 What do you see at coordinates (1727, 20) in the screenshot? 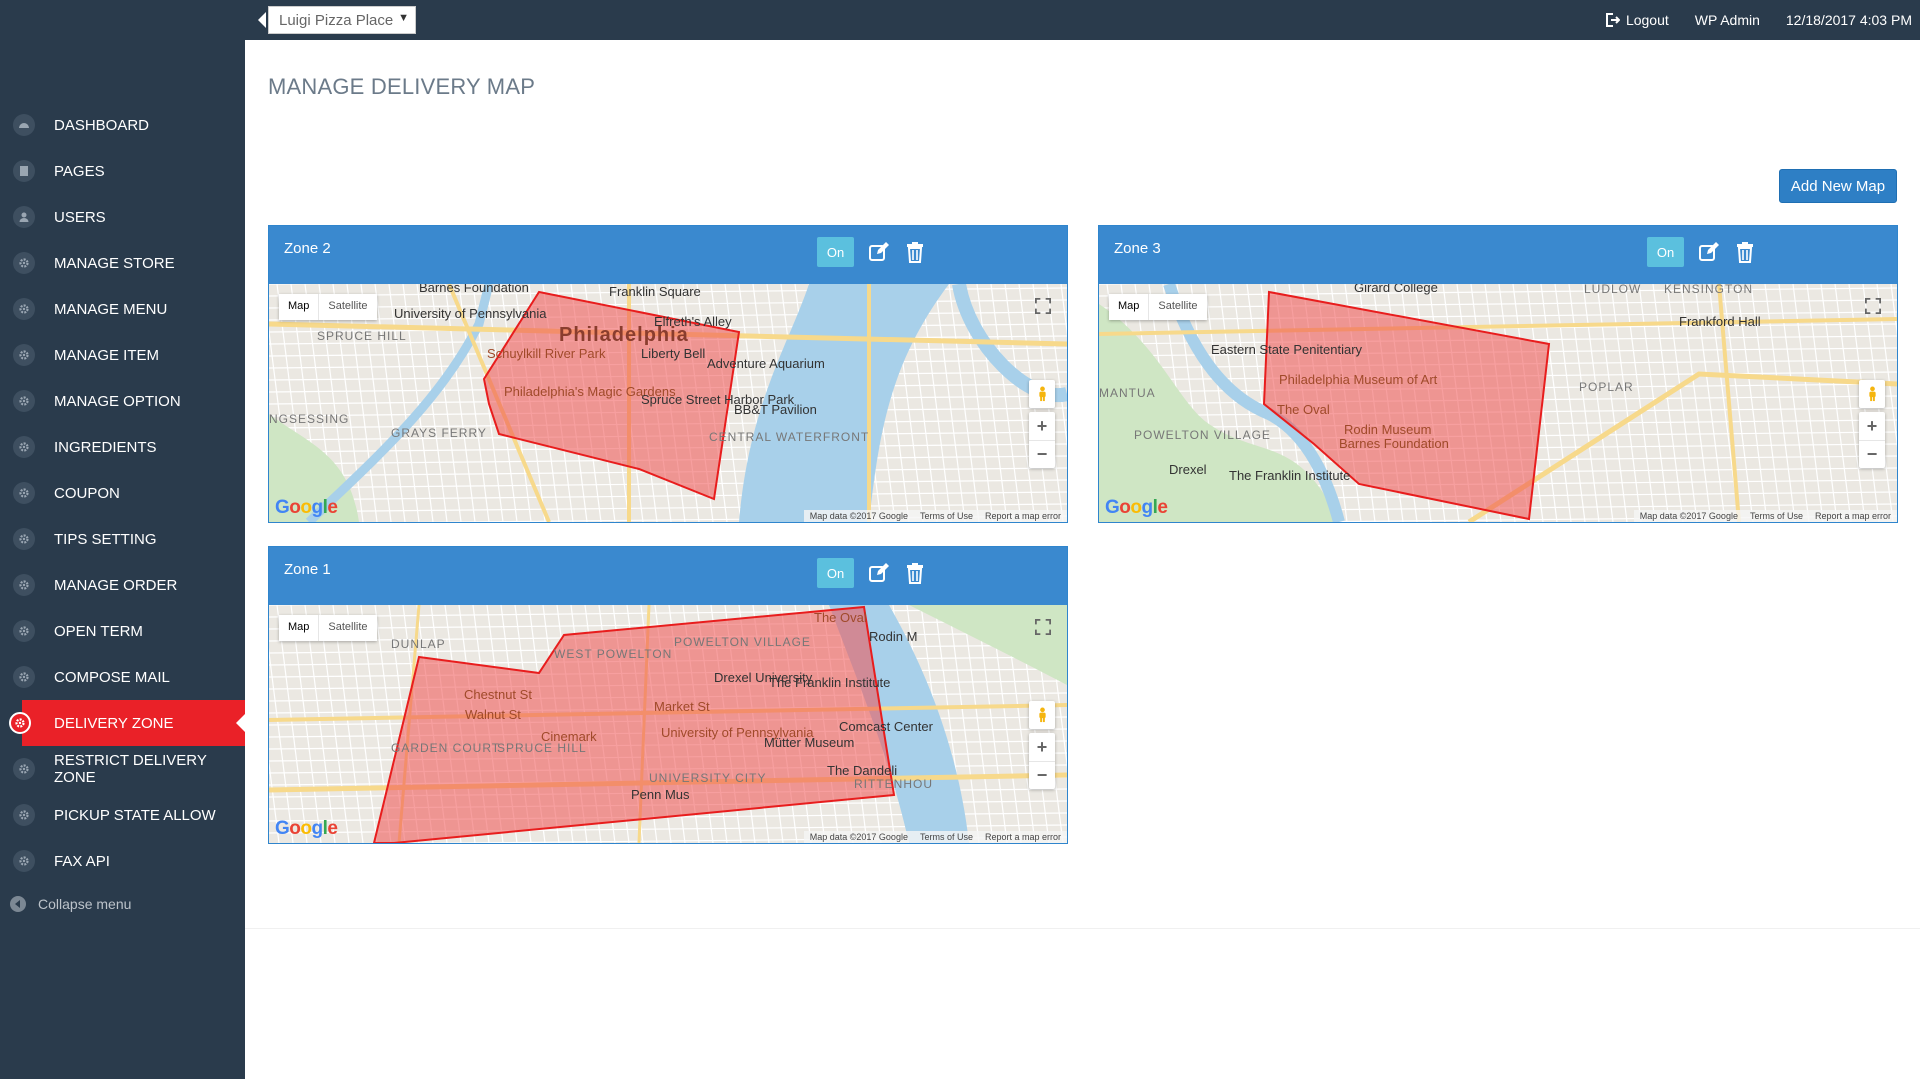
I see `user-name: WP Admin` at bounding box center [1727, 20].